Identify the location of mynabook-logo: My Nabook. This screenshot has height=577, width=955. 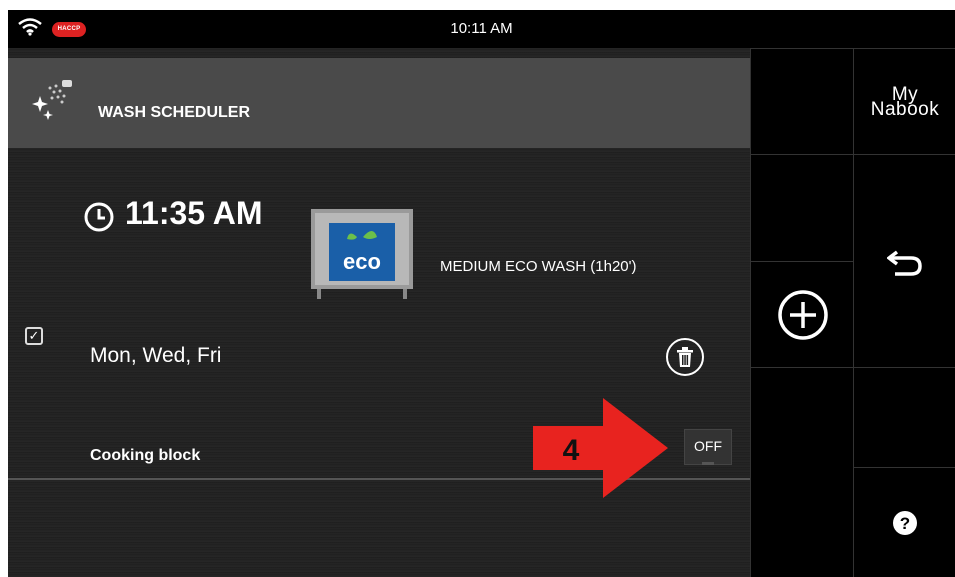
(905, 102).